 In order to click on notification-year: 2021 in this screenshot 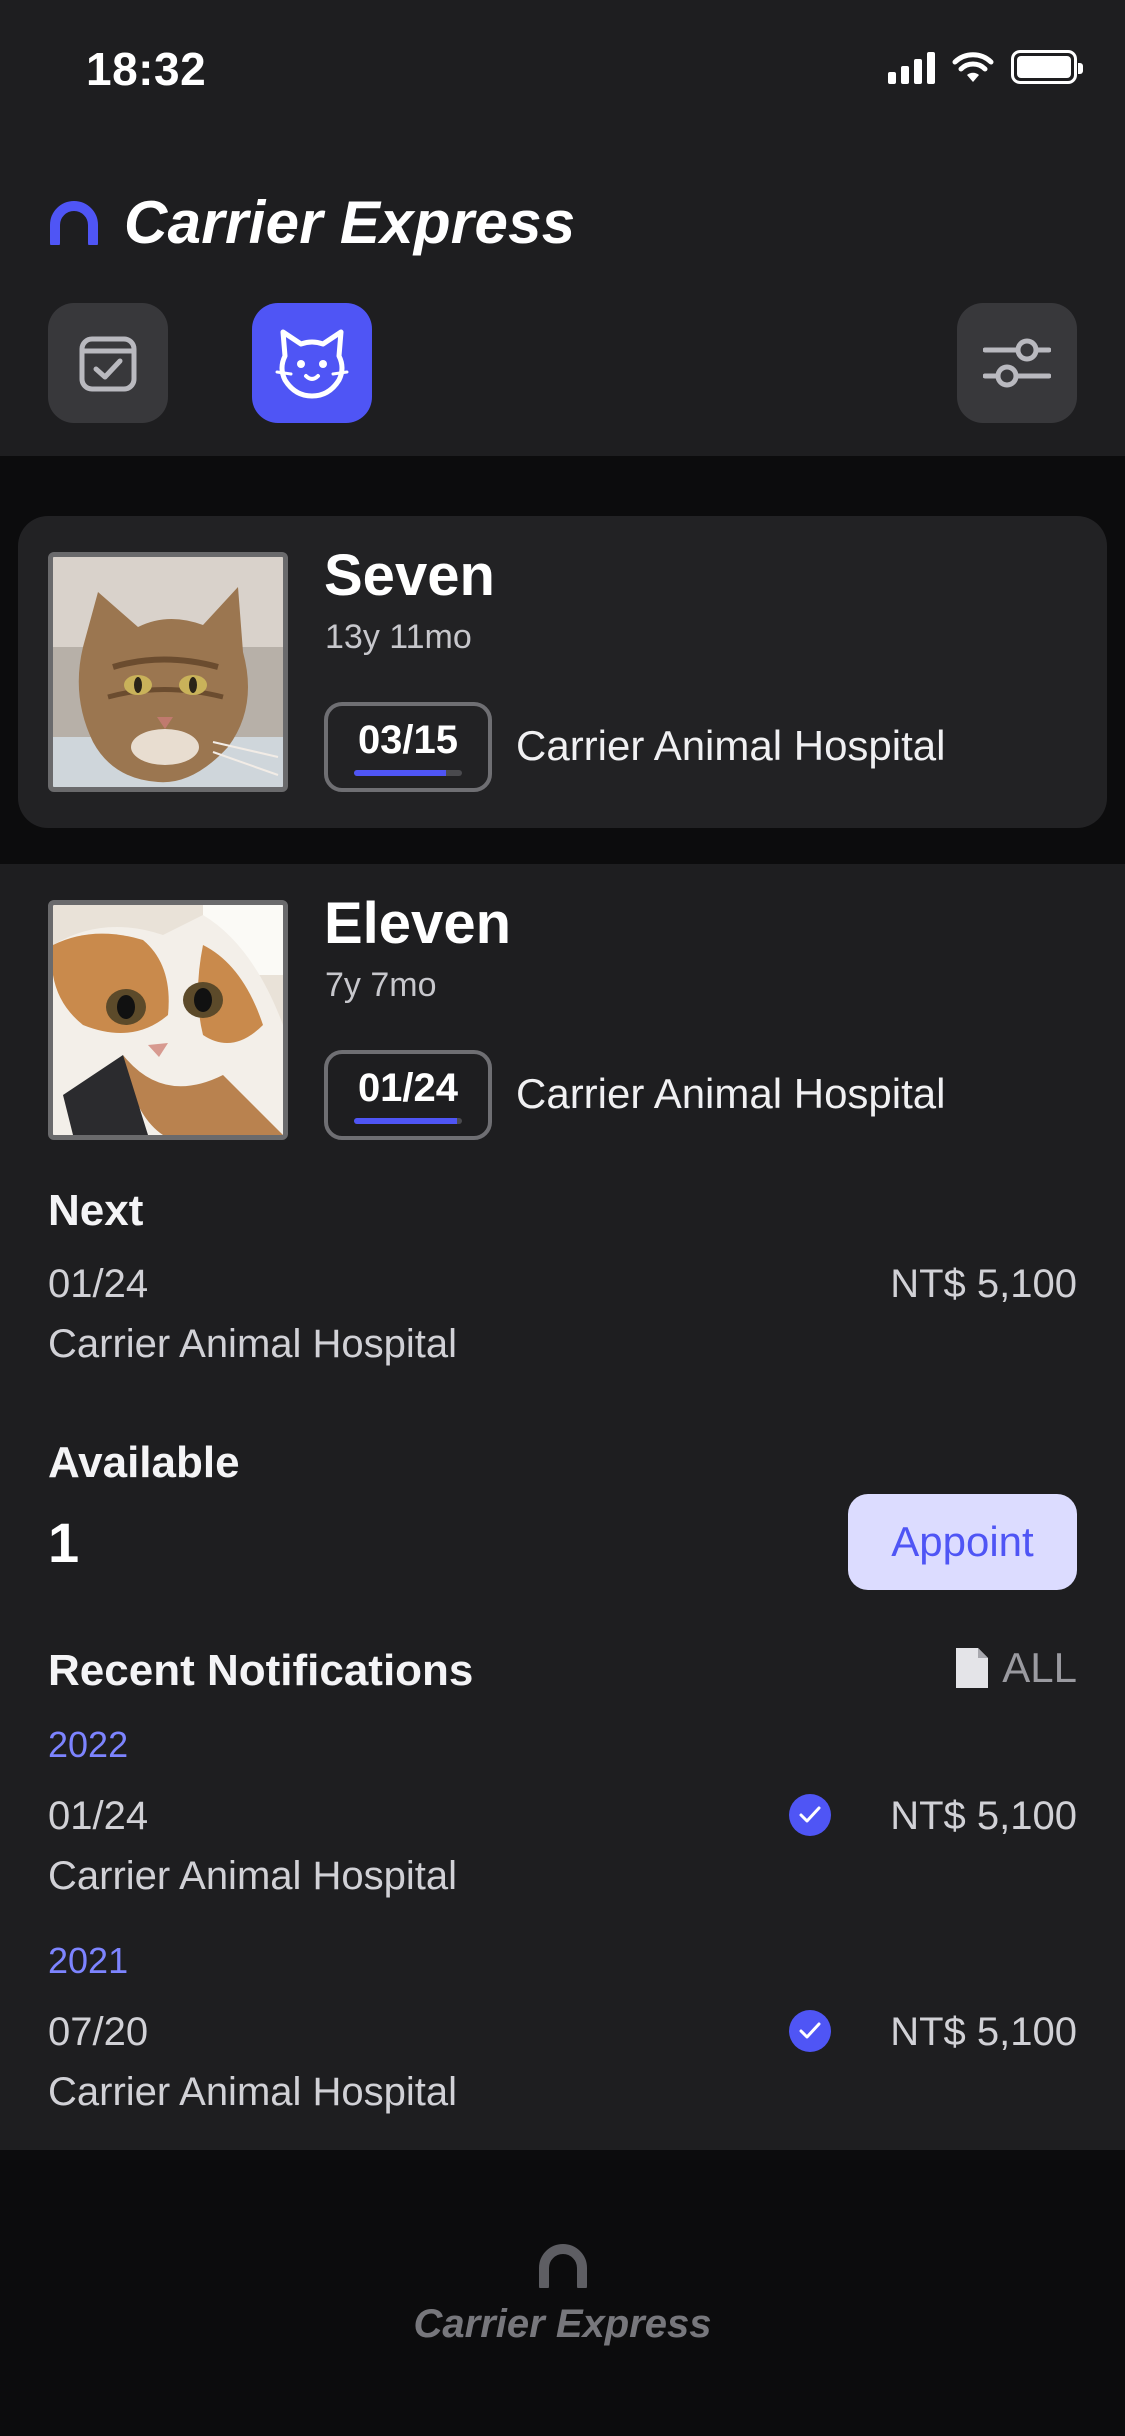, I will do `click(88, 1960)`.